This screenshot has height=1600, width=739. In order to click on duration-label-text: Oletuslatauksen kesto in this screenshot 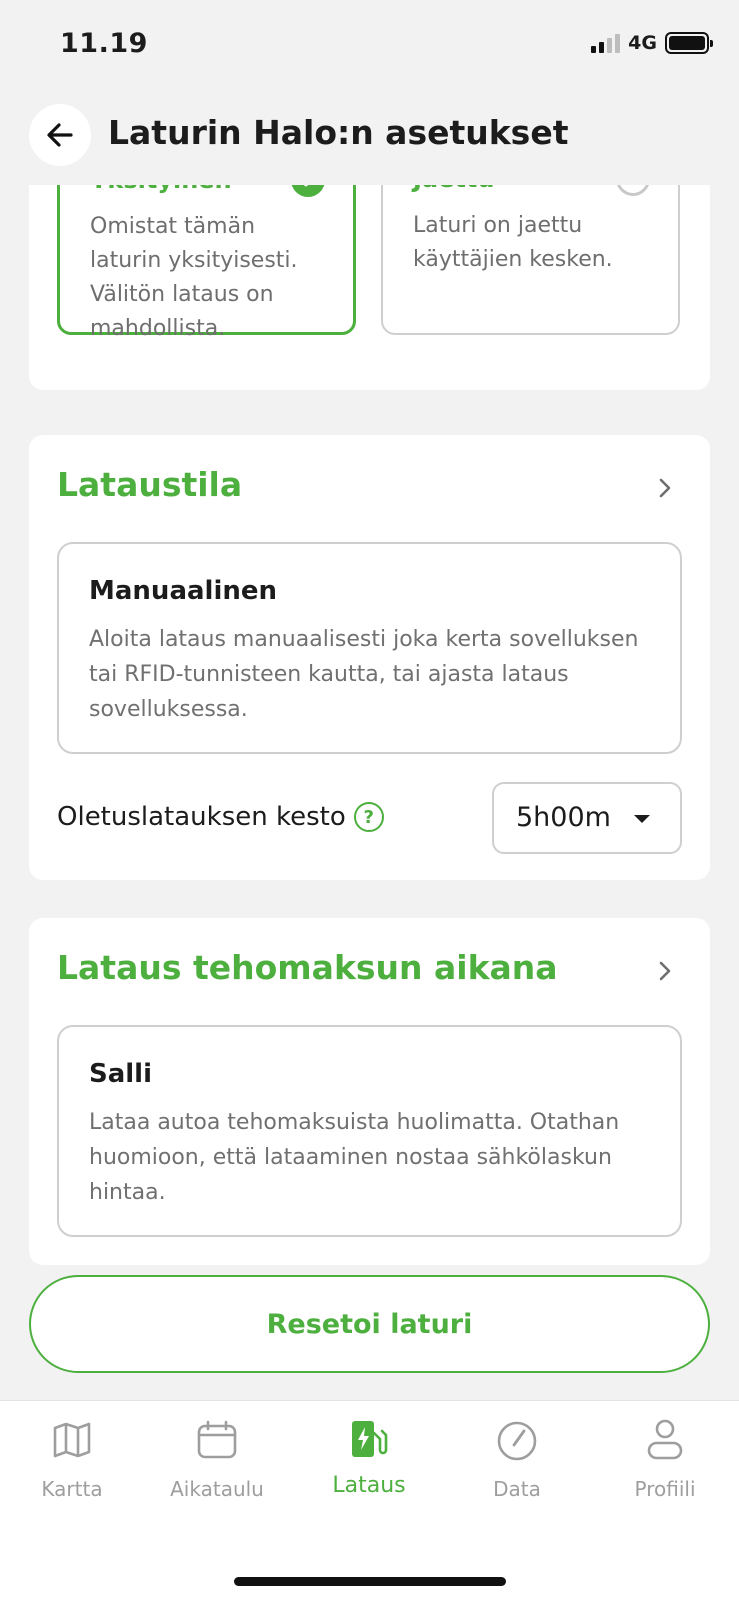, I will do `click(201, 817)`.